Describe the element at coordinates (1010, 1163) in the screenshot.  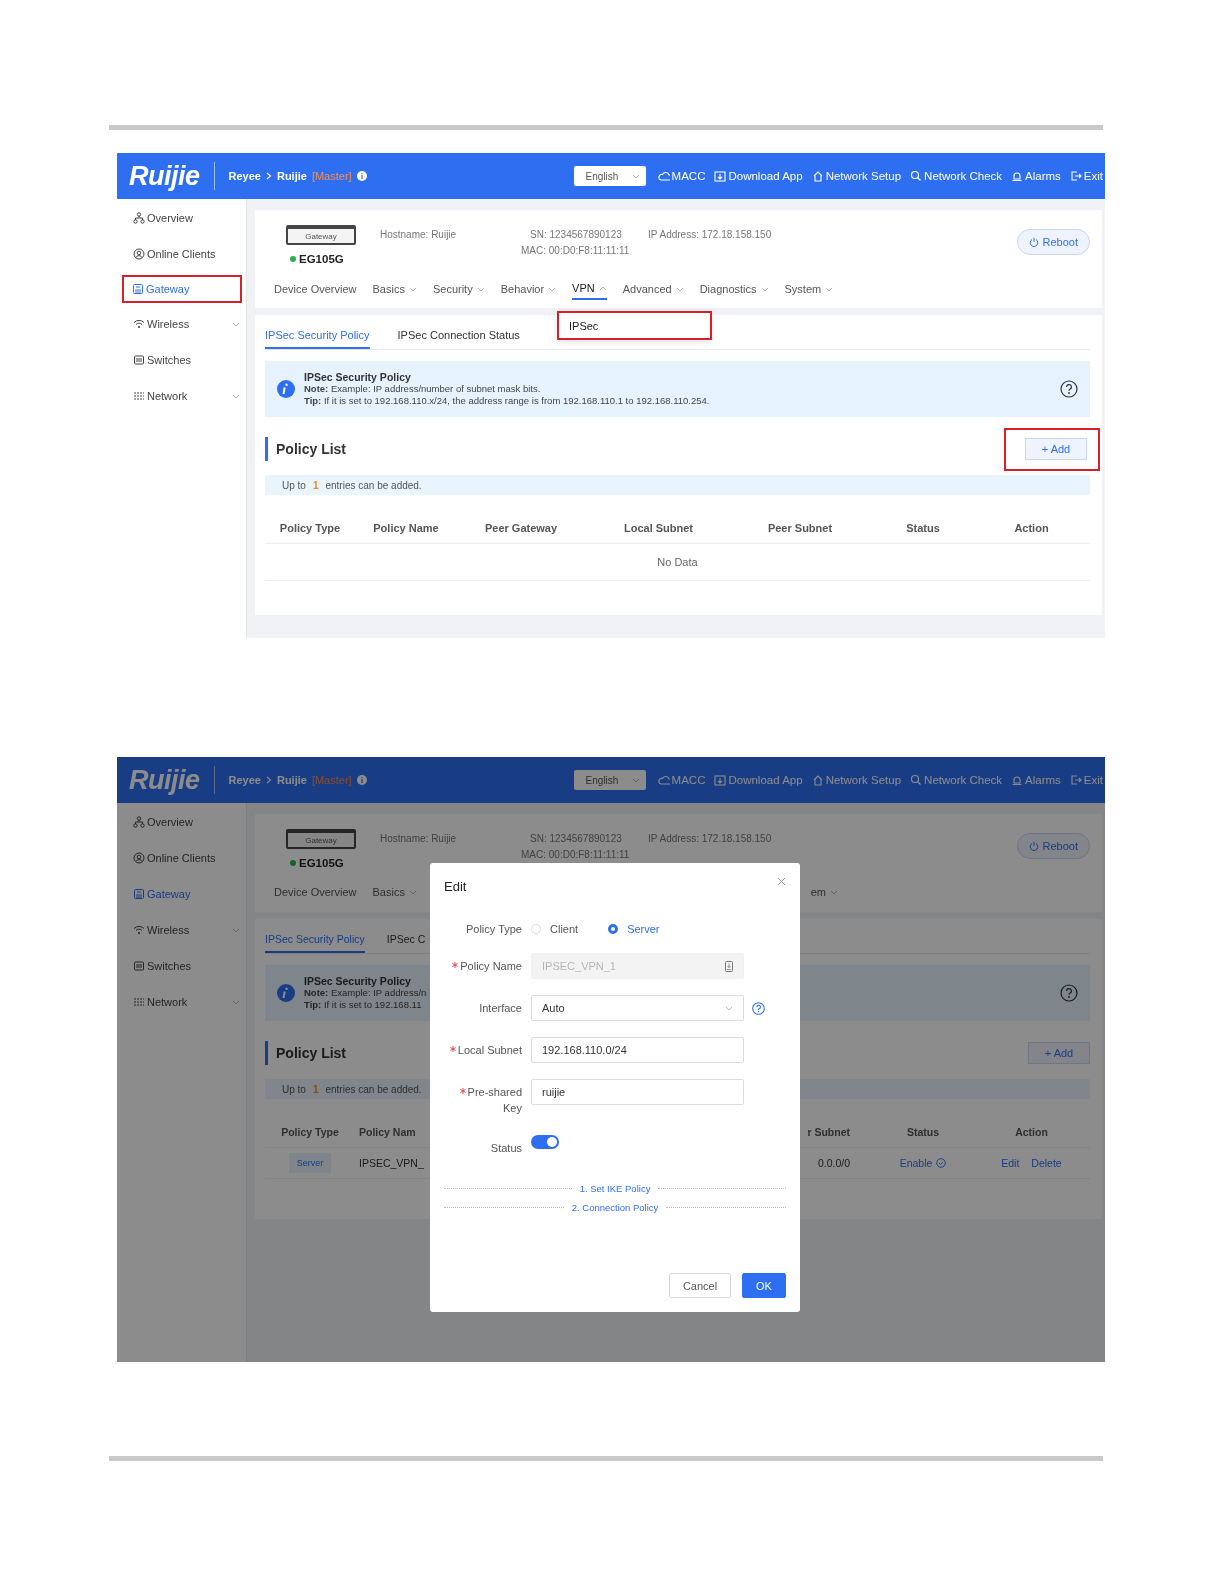
I see `action-link: Edit` at that location.